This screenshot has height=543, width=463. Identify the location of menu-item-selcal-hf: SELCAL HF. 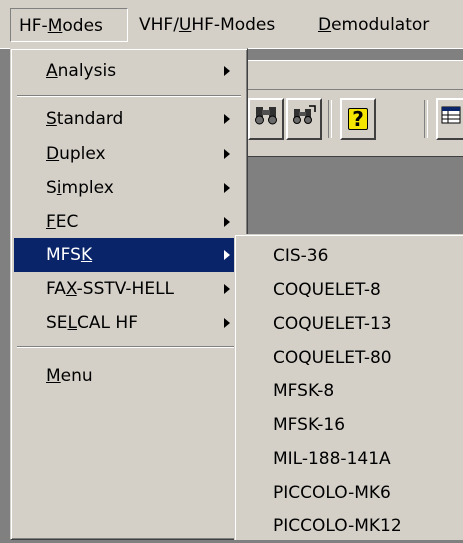
(129, 323).